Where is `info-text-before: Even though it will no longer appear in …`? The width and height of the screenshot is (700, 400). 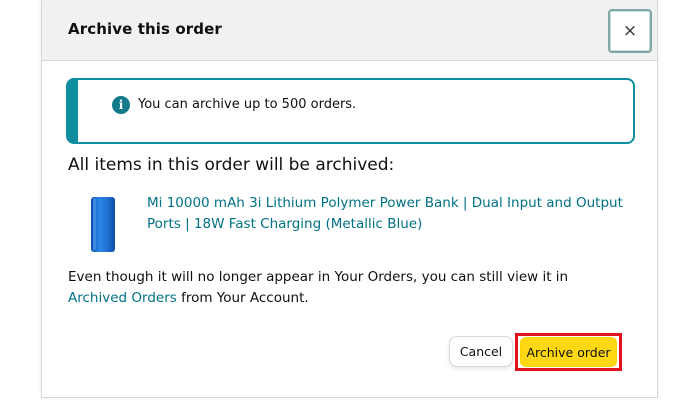 info-text-before: Even though it will no longer appear in … is located at coordinates (318, 277).